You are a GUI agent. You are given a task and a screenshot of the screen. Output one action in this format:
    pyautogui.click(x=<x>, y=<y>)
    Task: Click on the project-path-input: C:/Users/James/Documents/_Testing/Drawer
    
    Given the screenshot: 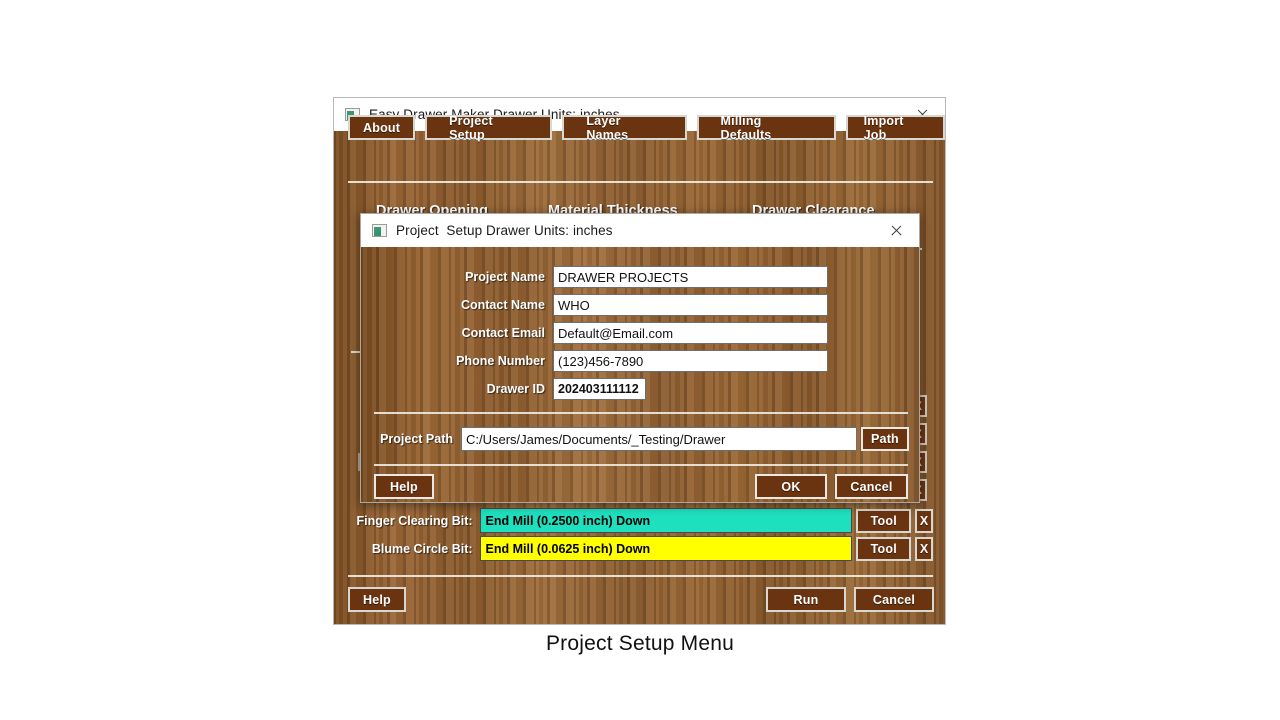 What is the action you would take?
    pyautogui.click(x=659, y=439)
    